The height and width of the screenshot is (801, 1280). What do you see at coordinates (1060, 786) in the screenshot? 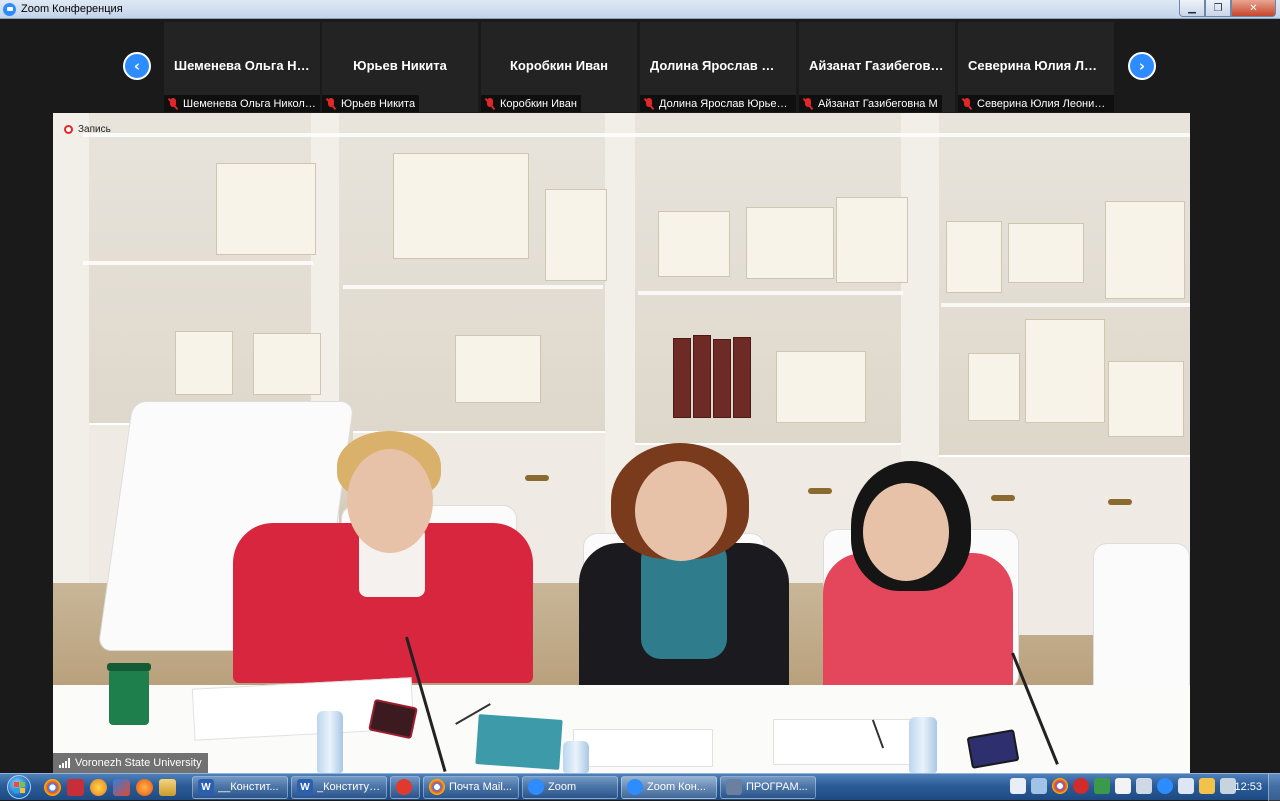
I see `chrome-tray-icon` at bounding box center [1060, 786].